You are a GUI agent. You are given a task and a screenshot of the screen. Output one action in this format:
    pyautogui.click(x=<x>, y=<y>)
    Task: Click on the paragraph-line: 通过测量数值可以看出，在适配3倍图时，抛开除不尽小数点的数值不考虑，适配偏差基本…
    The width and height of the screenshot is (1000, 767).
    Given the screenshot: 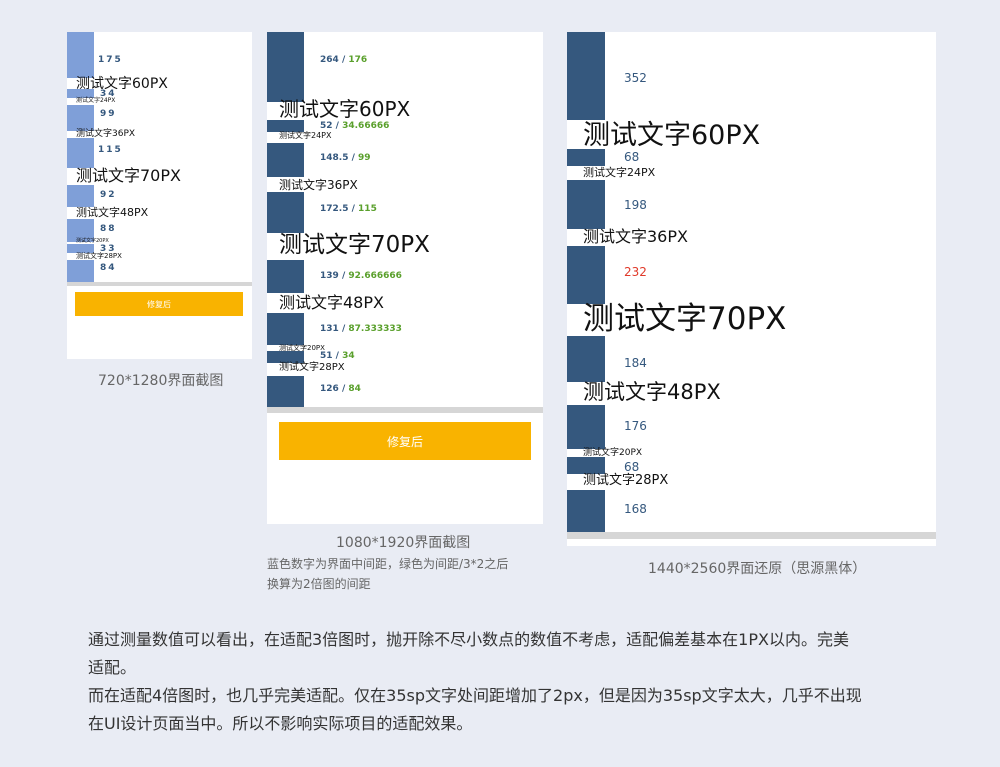 What is the action you would take?
    pyautogui.click(x=468, y=639)
    